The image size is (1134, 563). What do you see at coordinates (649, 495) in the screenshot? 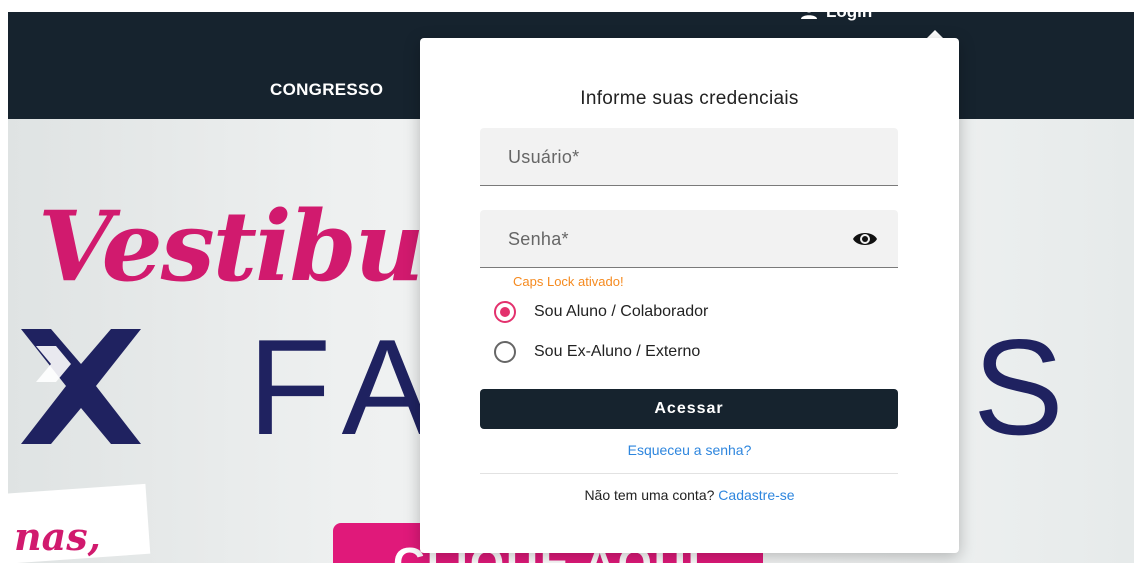
I see `signup-prompt: Não tem uma conta?` at bounding box center [649, 495].